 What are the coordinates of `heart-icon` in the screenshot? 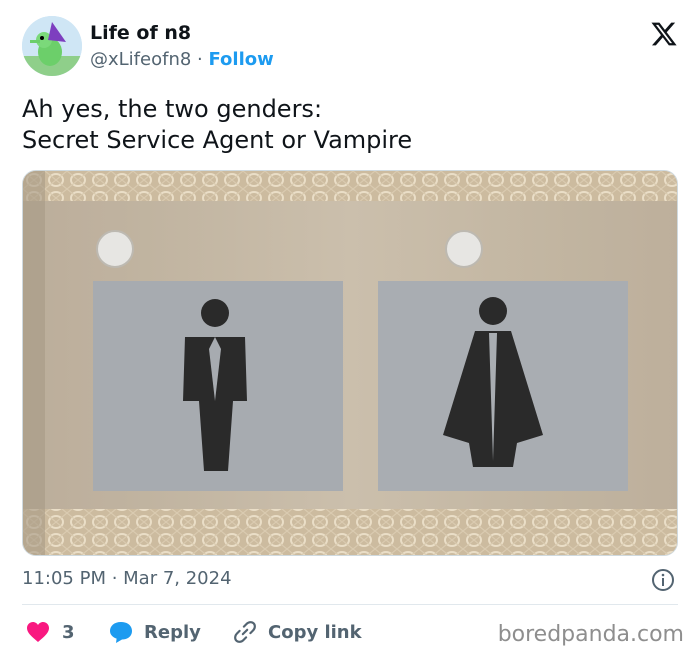 It's located at (38, 632).